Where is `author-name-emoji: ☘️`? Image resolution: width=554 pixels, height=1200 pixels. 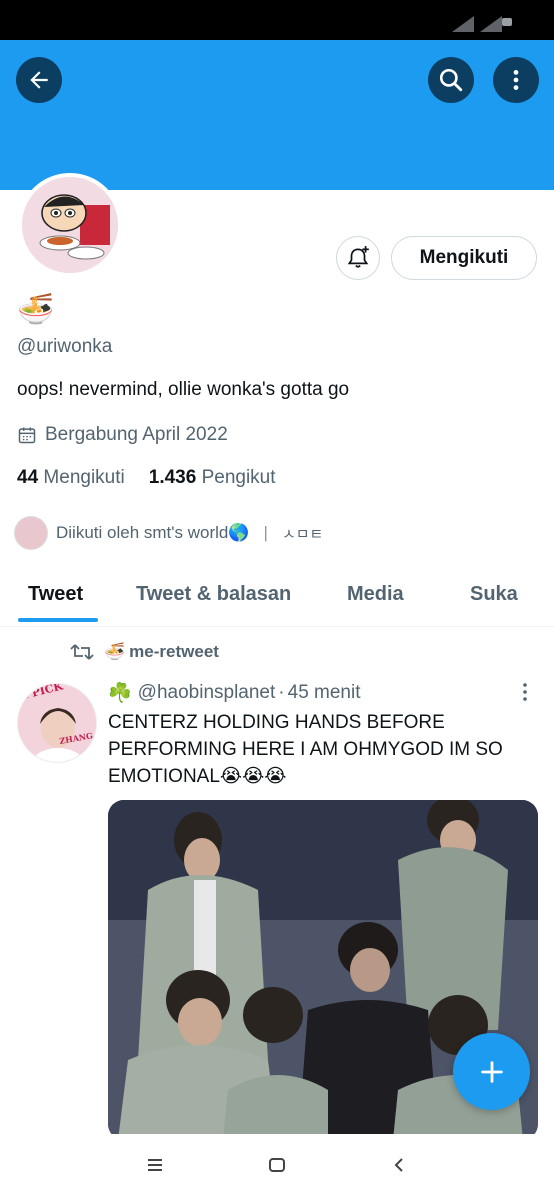 author-name-emoji: ☘️ is located at coordinates (120, 693).